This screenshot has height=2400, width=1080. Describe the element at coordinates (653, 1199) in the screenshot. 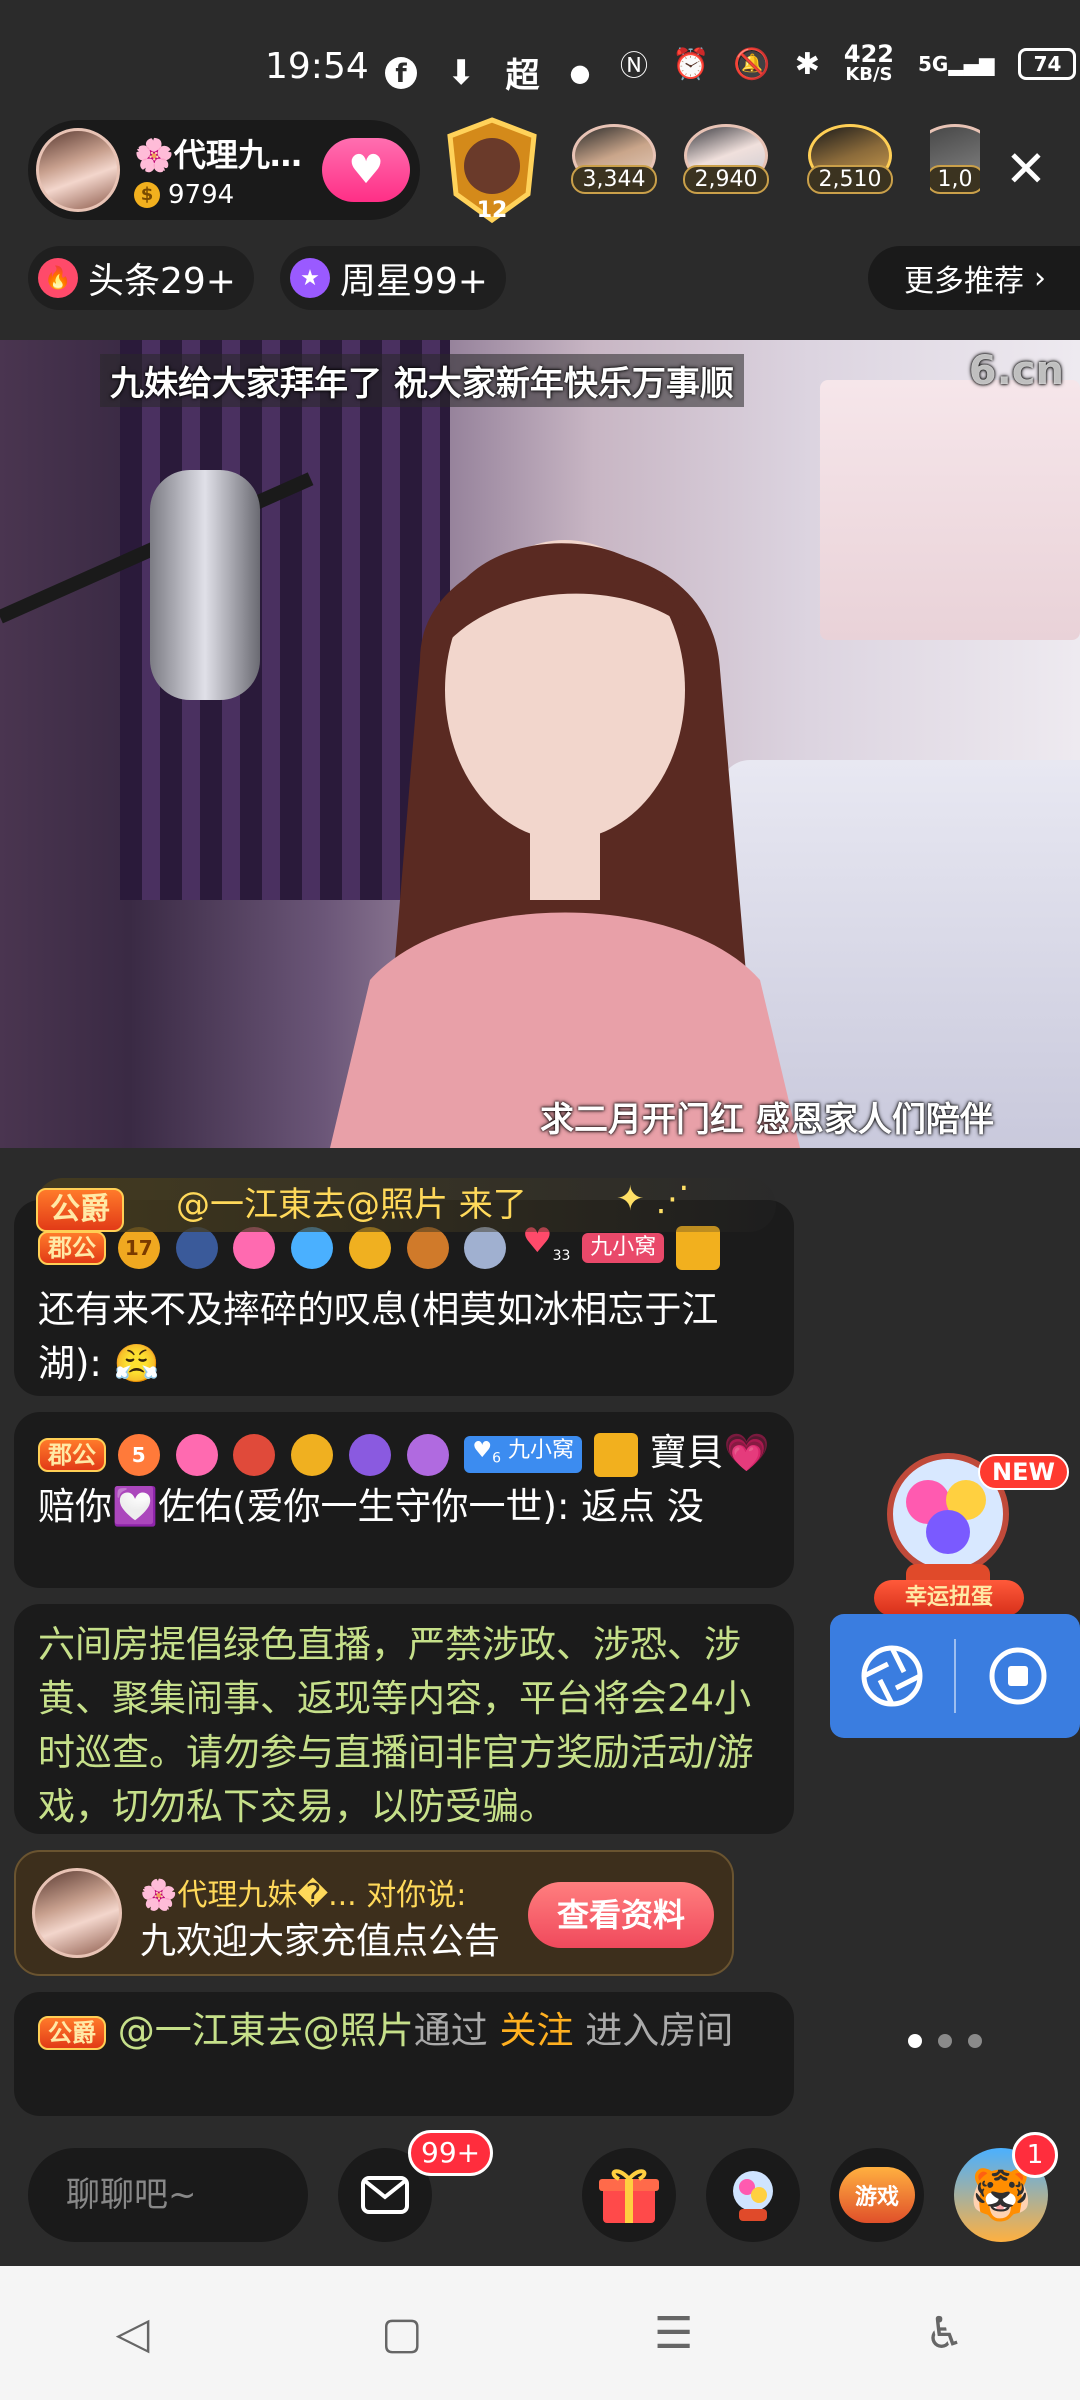

I see `sparkle-icon: ✦ ⋰` at that location.